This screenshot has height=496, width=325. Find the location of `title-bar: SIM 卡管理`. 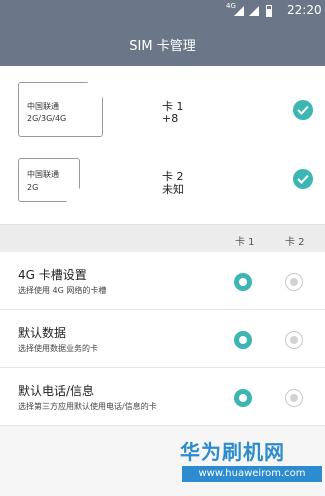

title-bar: SIM 卡管理 is located at coordinates (162, 44).